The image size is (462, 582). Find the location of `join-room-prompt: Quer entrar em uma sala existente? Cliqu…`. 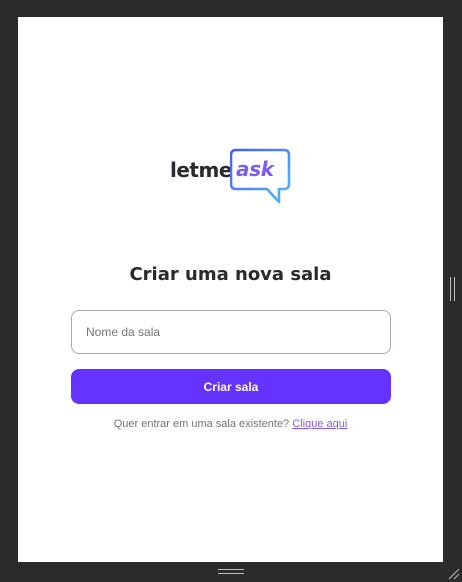

join-room-prompt: Quer entrar em uma sala existente? Cliqu… is located at coordinates (230, 424).